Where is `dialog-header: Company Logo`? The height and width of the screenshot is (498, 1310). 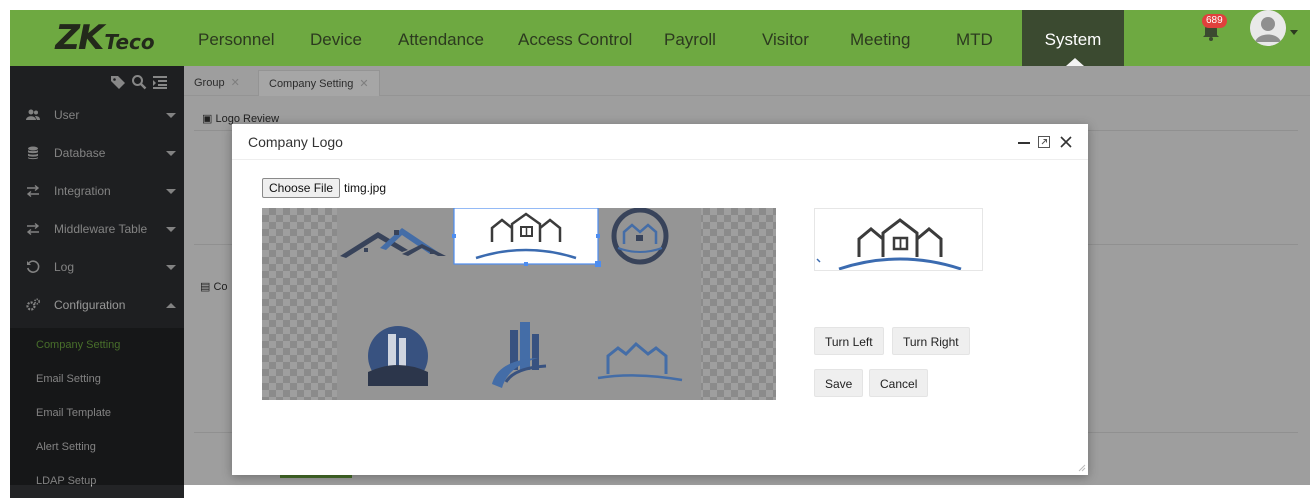
dialog-header: Company Logo is located at coordinates (660, 142).